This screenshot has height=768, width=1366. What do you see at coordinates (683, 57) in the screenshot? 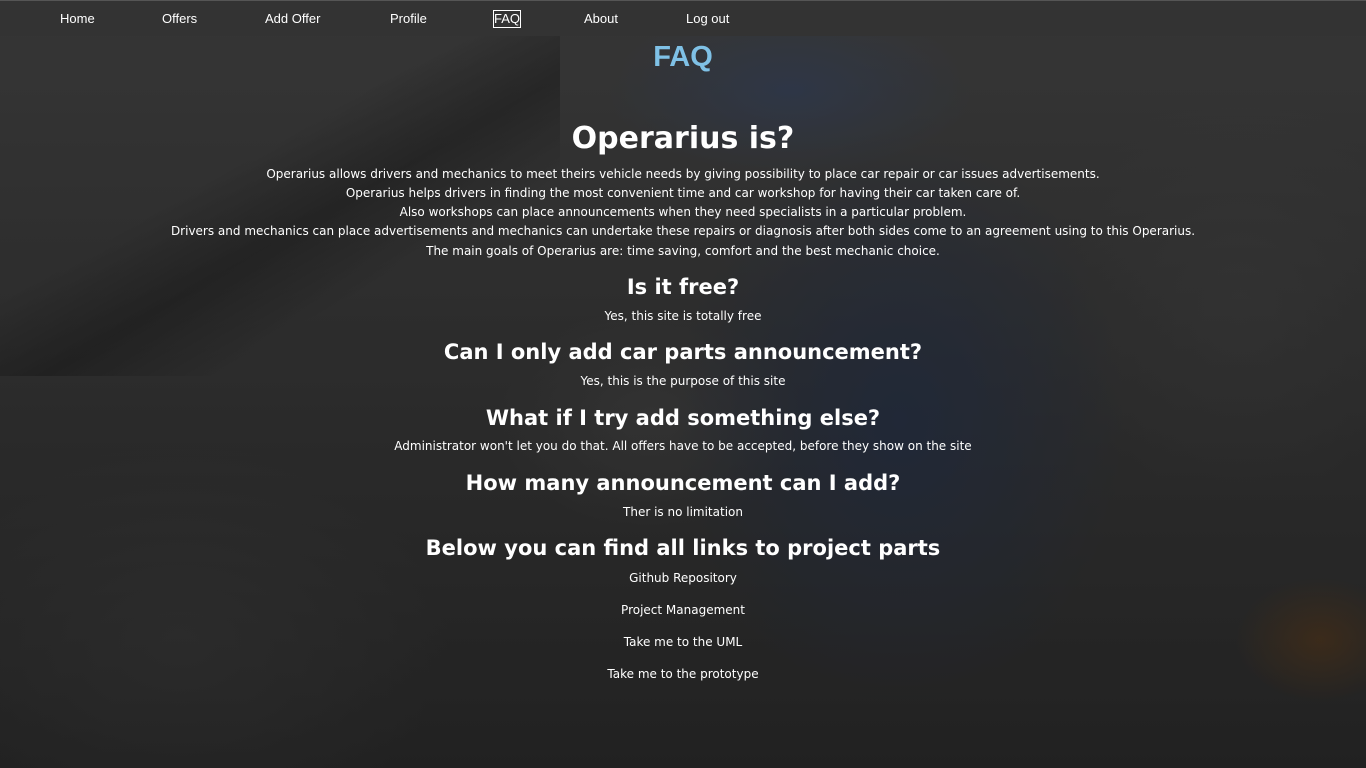
I see `page-title: FAQ` at bounding box center [683, 57].